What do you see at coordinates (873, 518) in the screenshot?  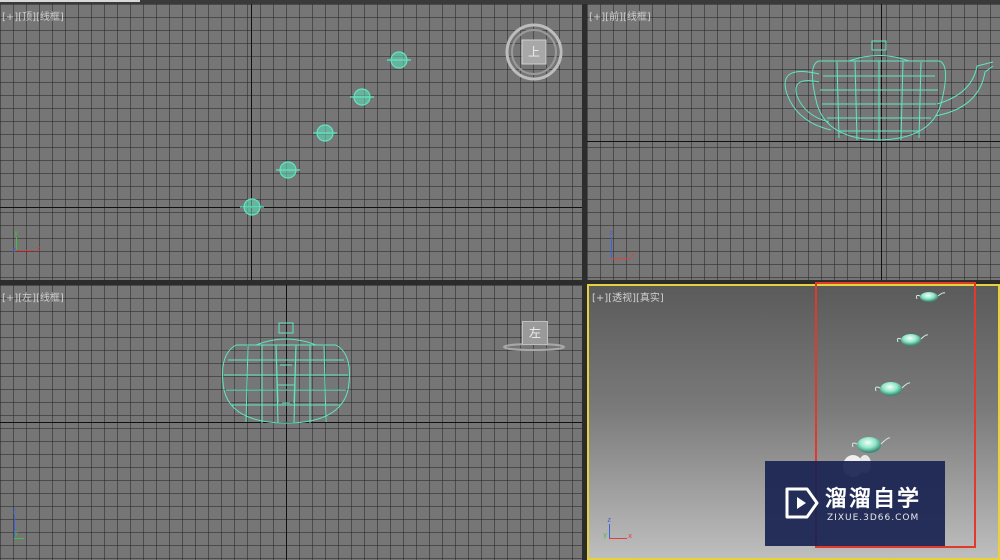 I see `watermark-url: ZIXUE.3D66.COM` at bounding box center [873, 518].